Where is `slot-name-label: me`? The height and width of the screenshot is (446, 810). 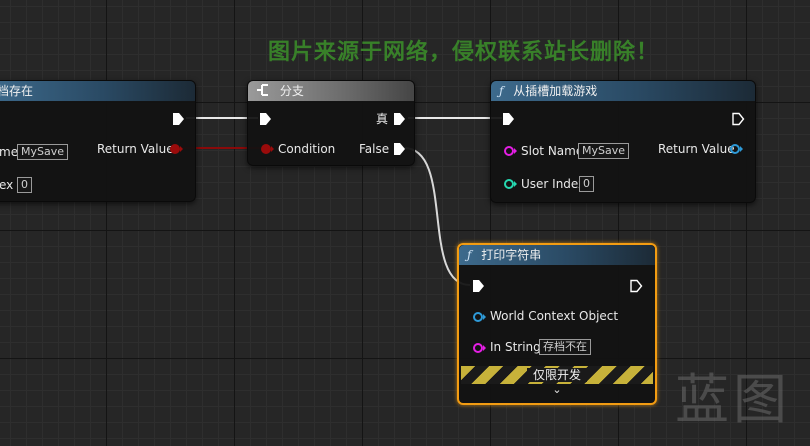
slot-name-label: me is located at coordinates (9, 152).